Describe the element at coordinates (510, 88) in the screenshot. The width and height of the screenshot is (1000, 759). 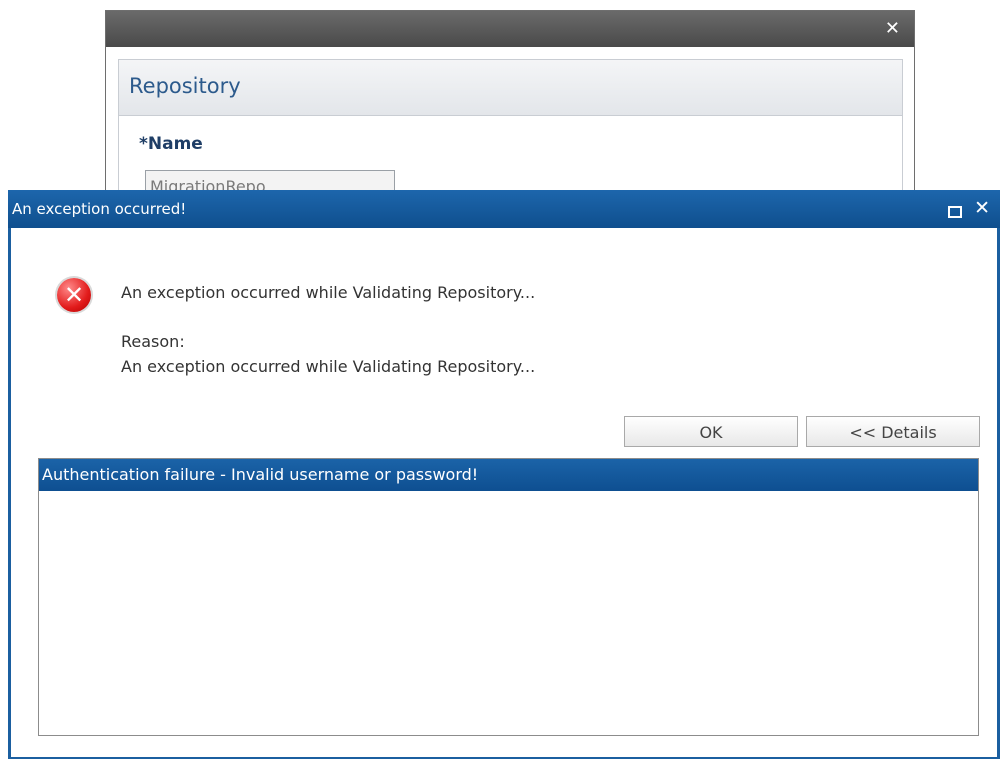
I see `repository-header: Repository` at that location.